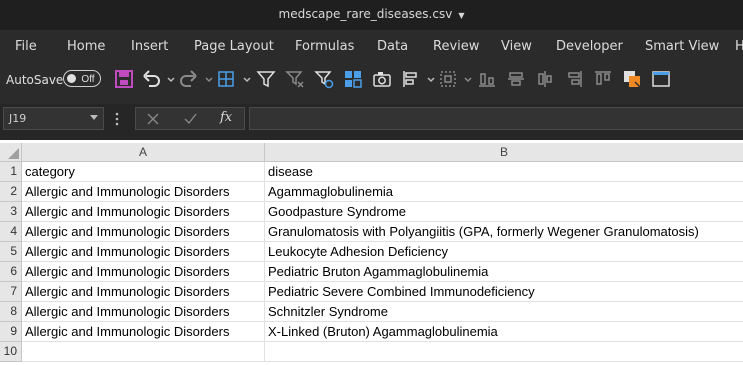 This screenshot has width=743, height=365. Describe the element at coordinates (243, 79) in the screenshot. I see `borders-dropdown-icon` at that location.